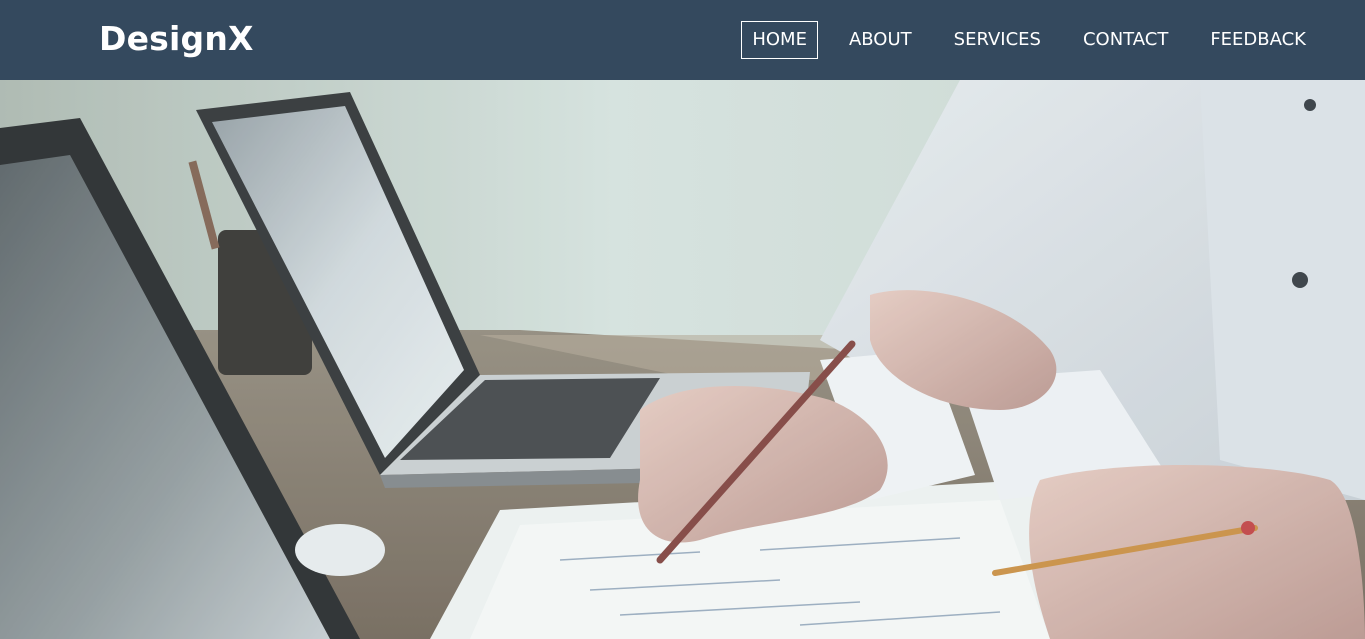 This screenshot has height=639, width=1365. I want to click on nav-link-contact: CONTACT, so click(1125, 40).